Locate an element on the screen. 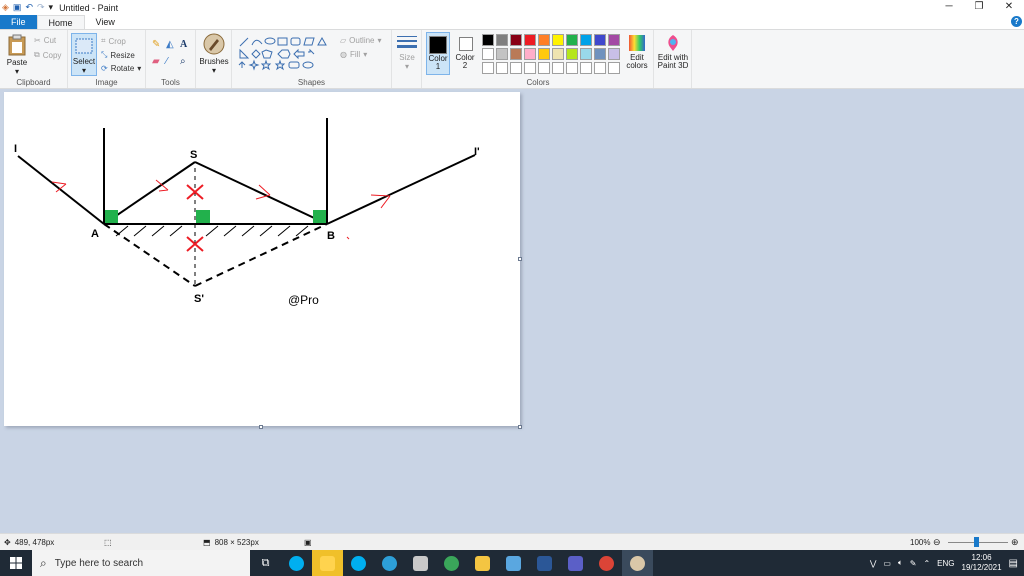  color-picker-icon: ⁄ is located at coordinates (173, 61).